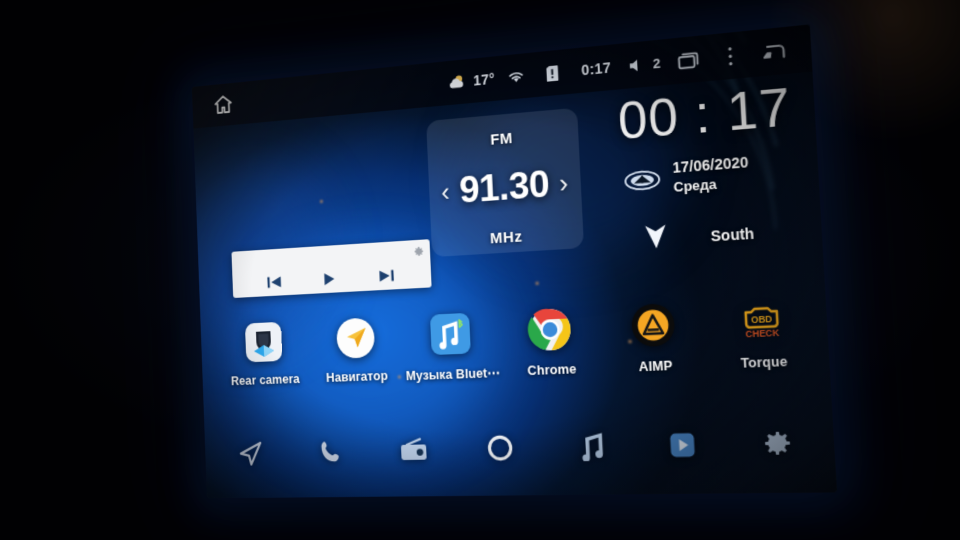  I want to click on chrome-icon, so click(549, 330).